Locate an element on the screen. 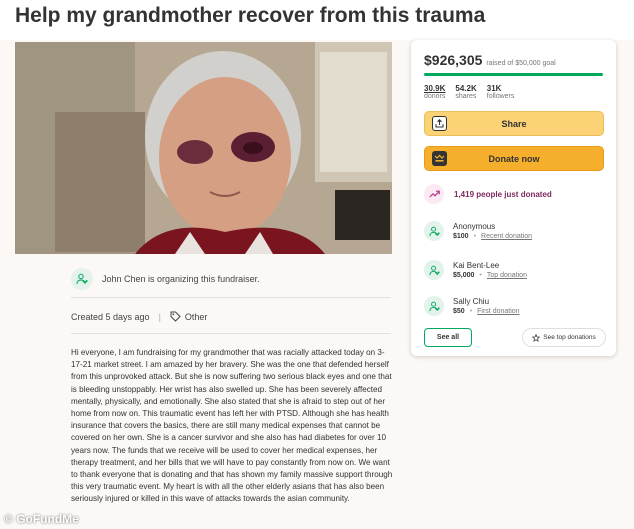 Image resolution: width=634 pixels, height=529 pixels. donor-item: Kai Bent-Lee $5,000 • Top donation is located at coordinates (475, 270).